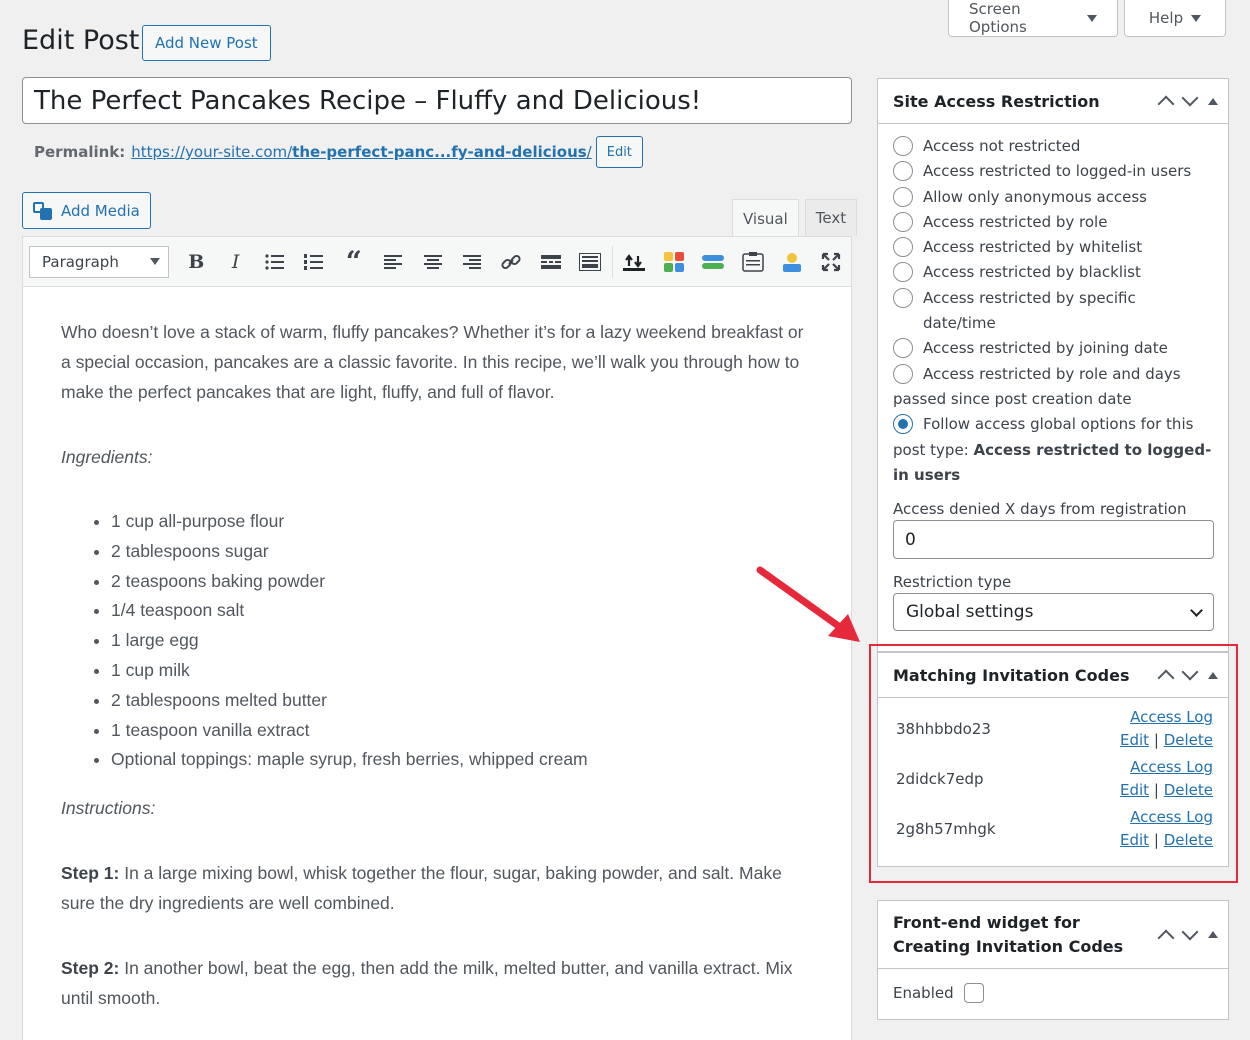 This screenshot has width=1250, height=1040. Describe the element at coordinates (1002, 146) in the screenshot. I see `radio-label: Access not restricted` at that location.